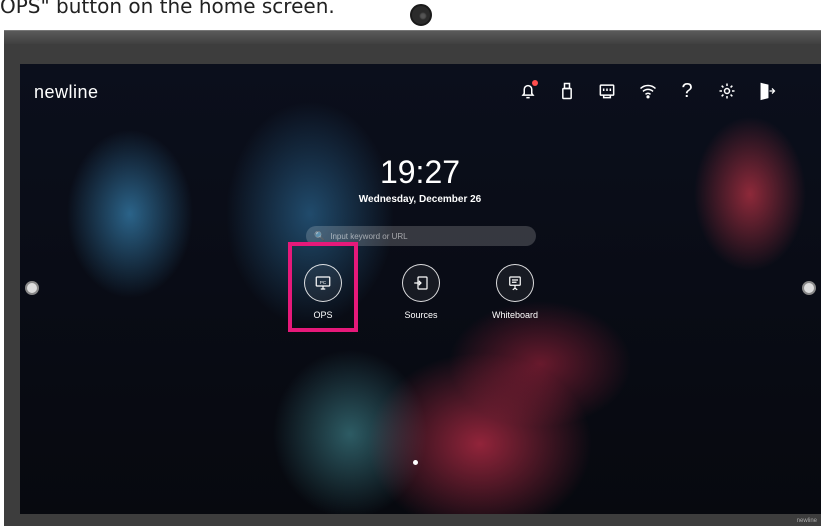 Image resolution: width=821 pixels, height=526 pixels. I want to click on search-icon: 🔍, so click(320, 235).